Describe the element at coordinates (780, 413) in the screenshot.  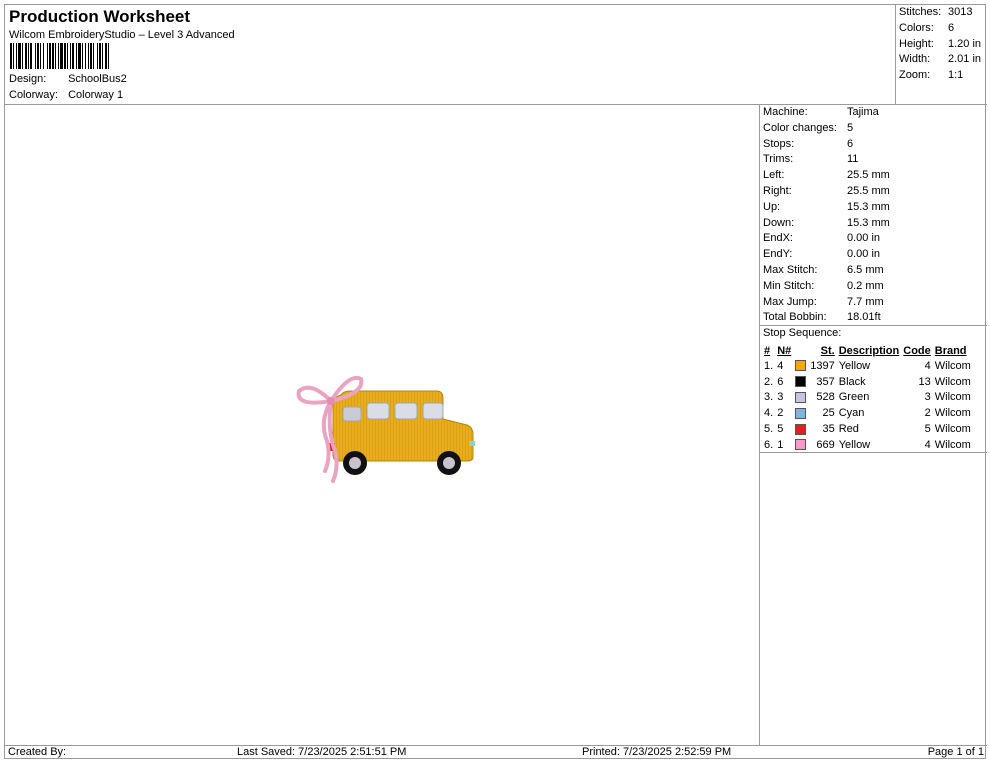
I see `needle-number: 2` at that location.